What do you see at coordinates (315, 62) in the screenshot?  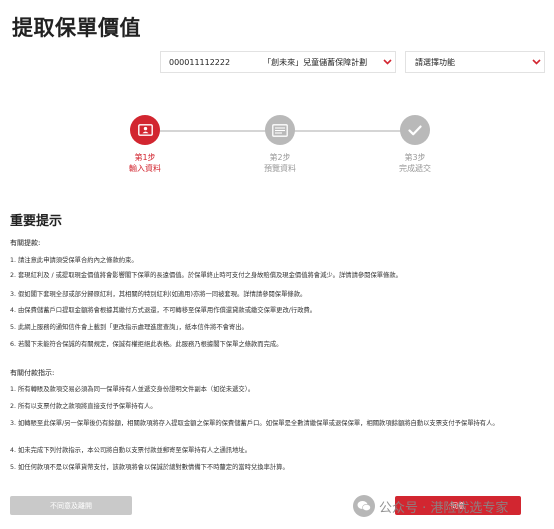 I see `policy-plan-name: 「創未來」兒童儲蓄保障計劃` at bounding box center [315, 62].